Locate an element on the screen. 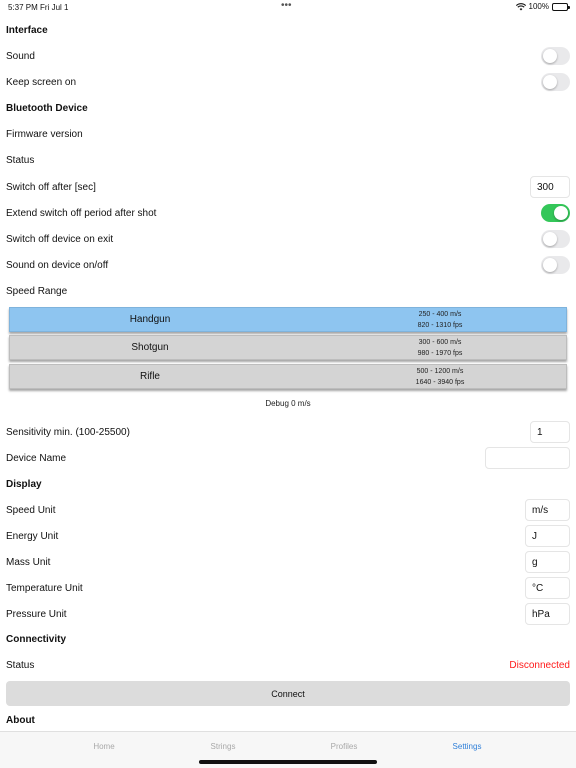 Image resolution: width=576 pixels, height=768 pixels. section-title-interface: Interface is located at coordinates (27, 30).